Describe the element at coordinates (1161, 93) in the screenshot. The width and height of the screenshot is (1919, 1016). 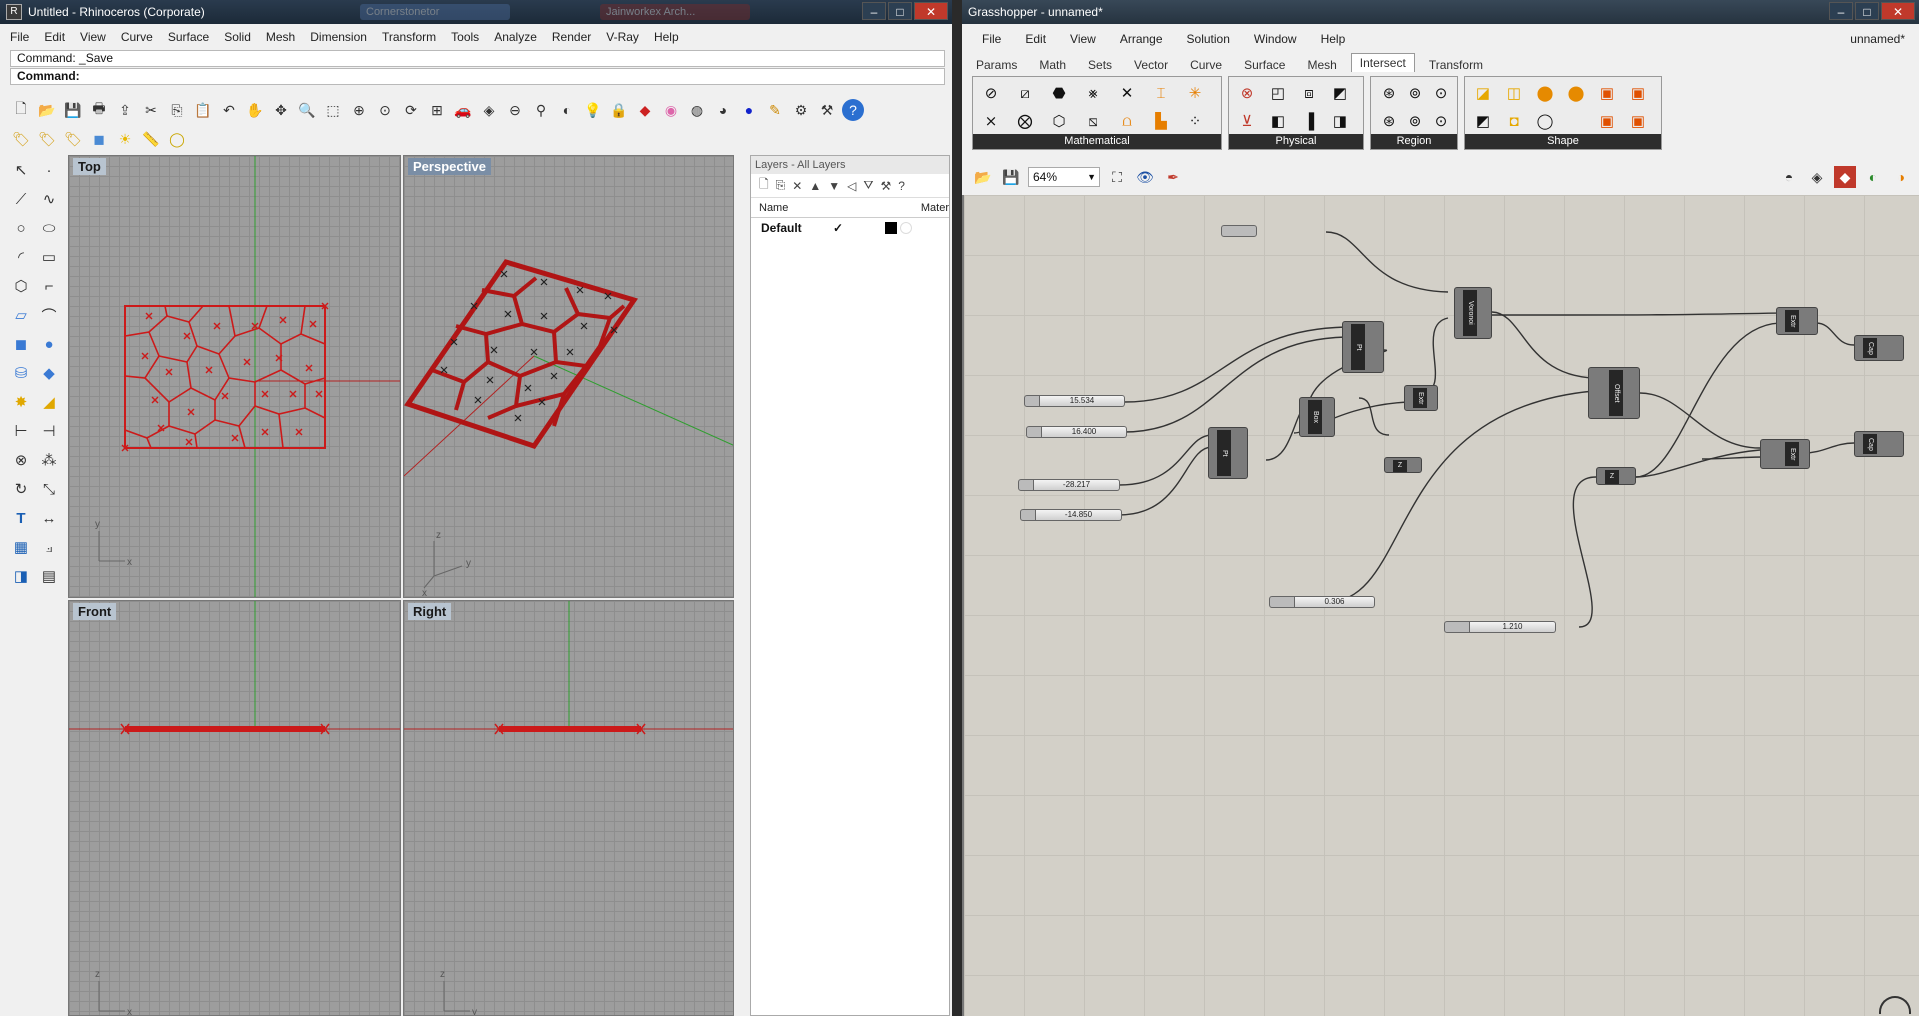
I see `iso-curve-icon: ⌶` at that location.